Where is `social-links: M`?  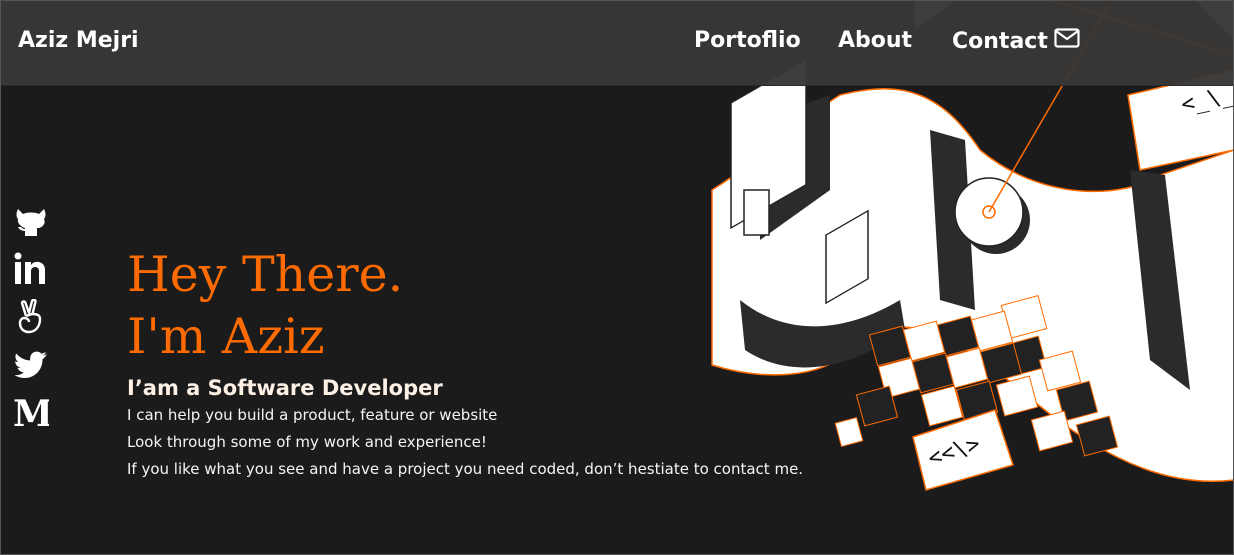
social-links: M is located at coordinates (31, 323).